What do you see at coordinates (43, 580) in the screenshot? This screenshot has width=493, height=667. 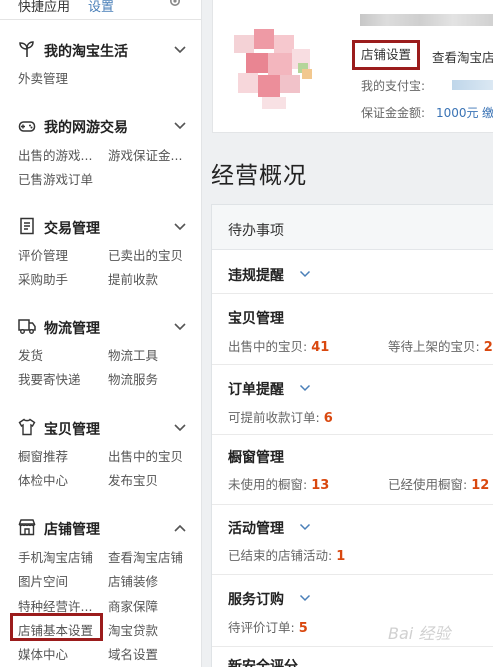 I see `sidebar-link: 图片空间` at bounding box center [43, 580].